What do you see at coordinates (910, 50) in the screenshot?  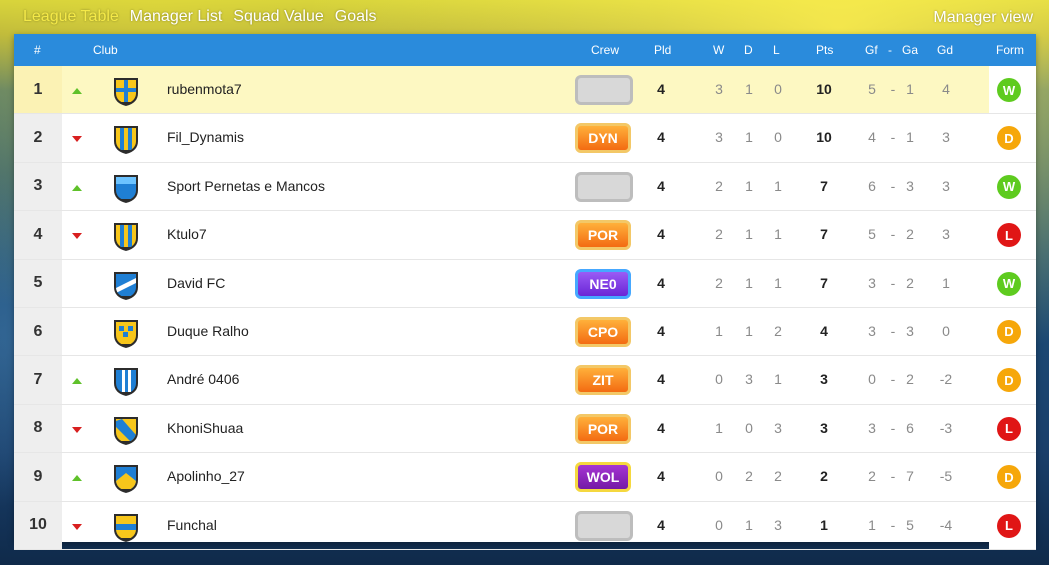 I see `col-ga: Ga` at bounding box center [910, 50].